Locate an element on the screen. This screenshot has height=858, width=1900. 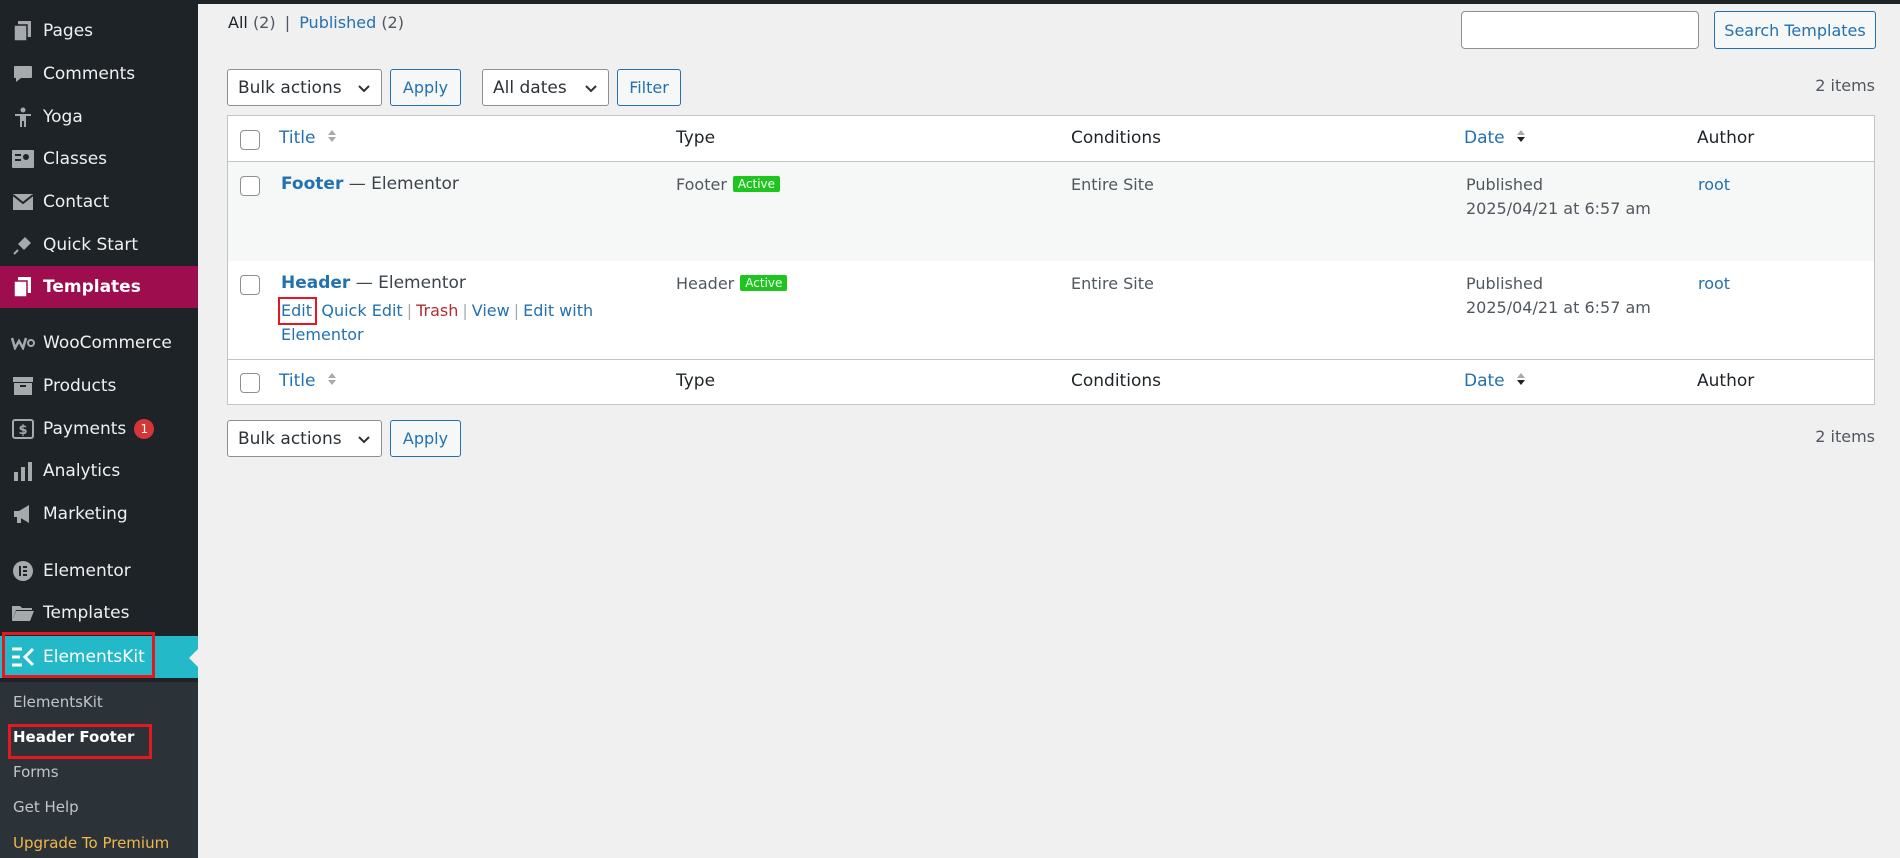
edit-link: Edit is located at coordinates (296, 310).